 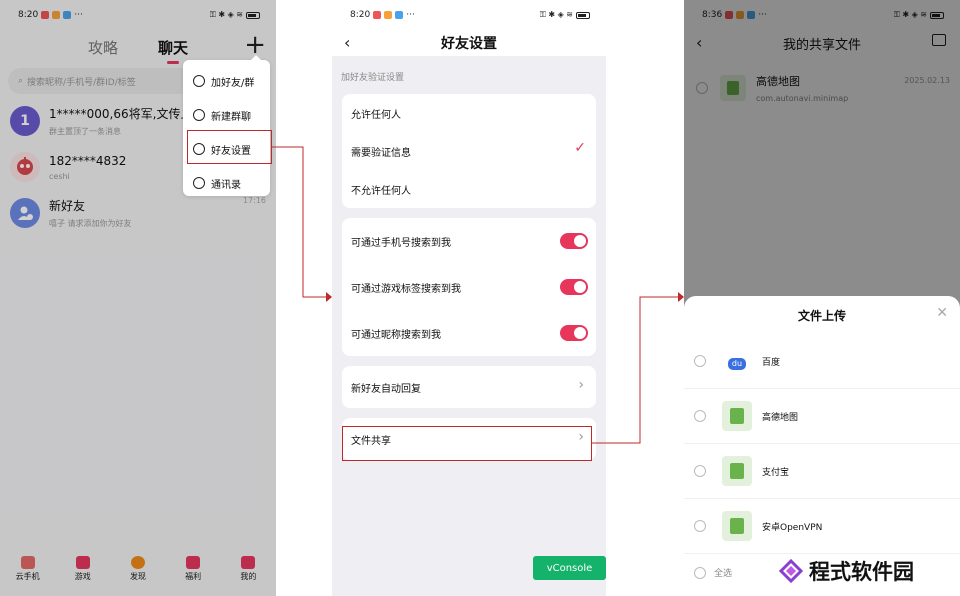 What do you see at coordinates (861, 572) in the screenshot?
I see `watermark-text: 程式软件园` at bounding box center [861, 572].